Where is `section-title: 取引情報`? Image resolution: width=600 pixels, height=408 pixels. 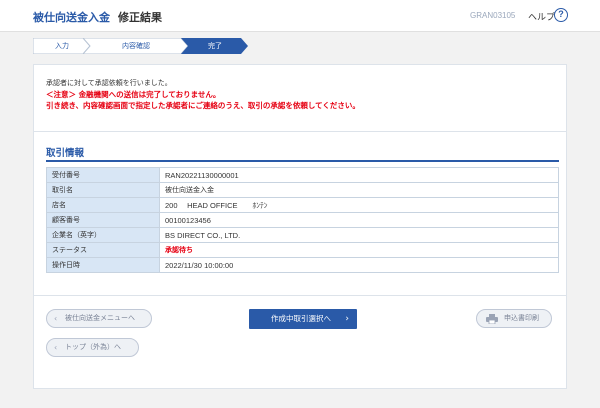
section-title: 取引情報 is located at coordinates (65, 153).